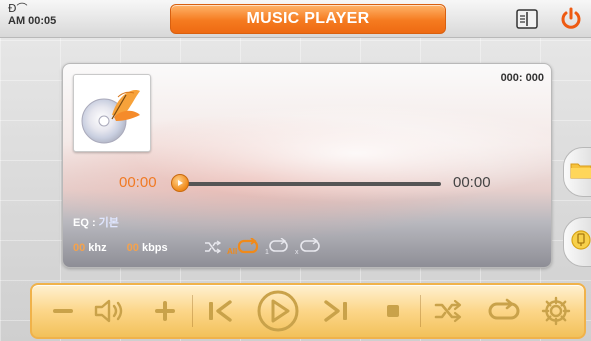  I want to click on speaker-icon, so click(110, 311).